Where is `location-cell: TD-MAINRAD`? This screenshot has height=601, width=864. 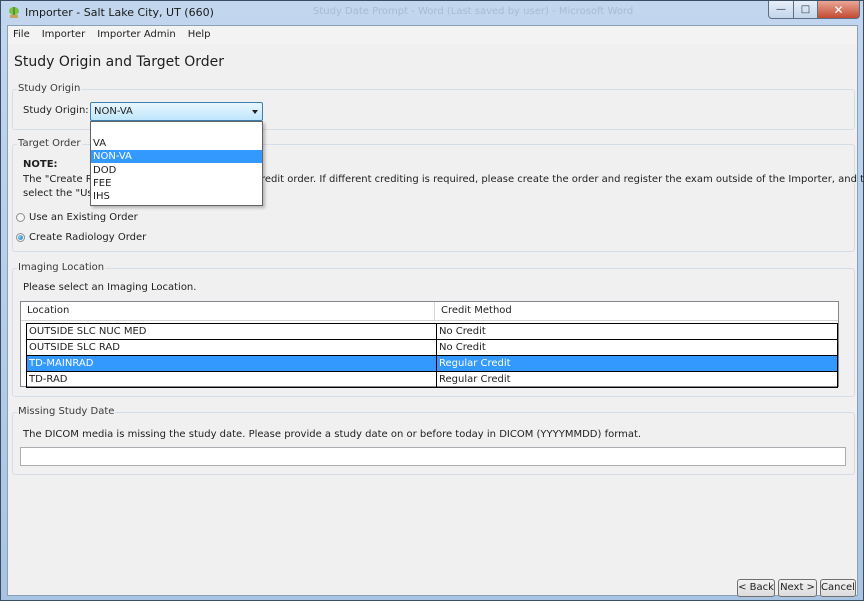 location-cell: TD-MAINRAD is located at coordinates (232, 363).